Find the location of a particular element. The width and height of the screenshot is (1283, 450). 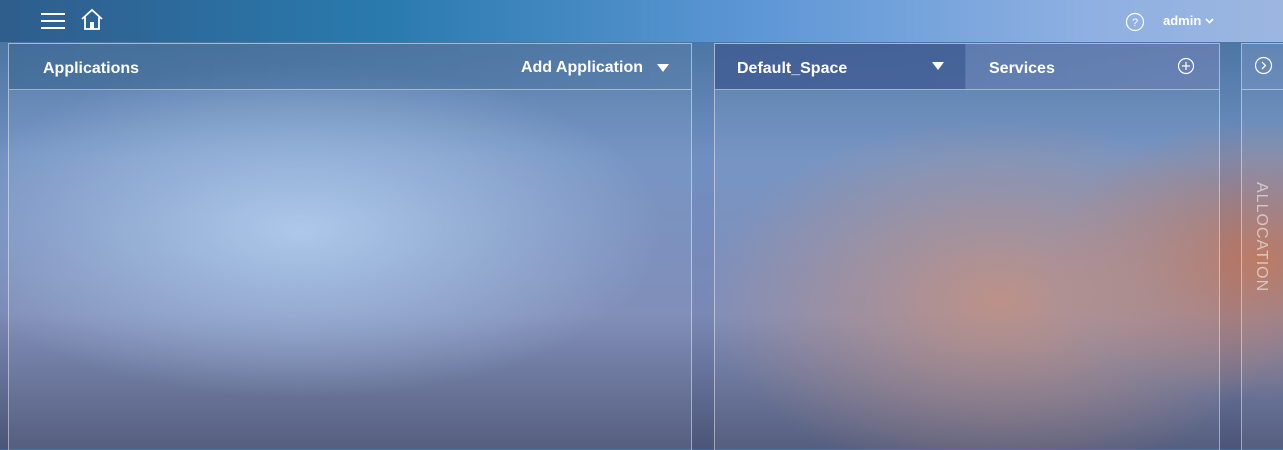

space-name: Default_Space is located at coordinates (792, 68).